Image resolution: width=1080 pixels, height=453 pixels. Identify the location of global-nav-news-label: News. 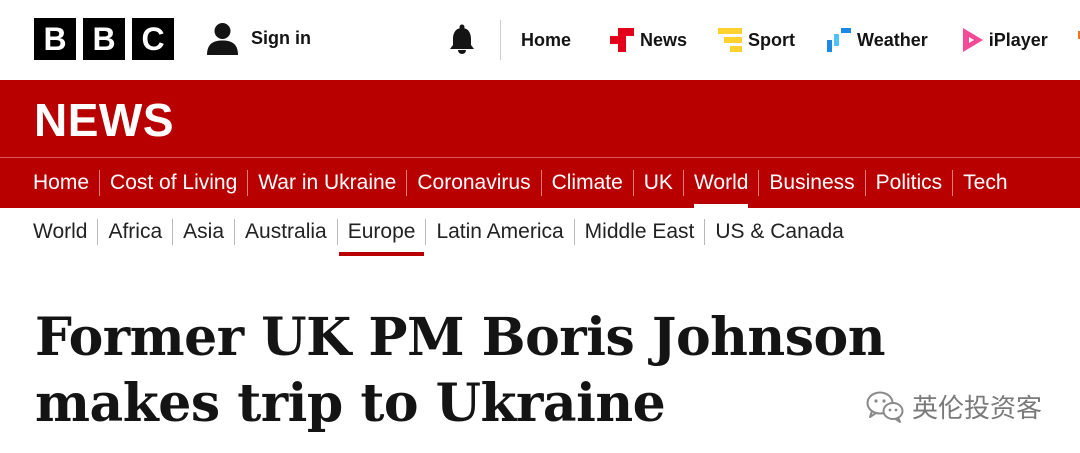
(664, 39).